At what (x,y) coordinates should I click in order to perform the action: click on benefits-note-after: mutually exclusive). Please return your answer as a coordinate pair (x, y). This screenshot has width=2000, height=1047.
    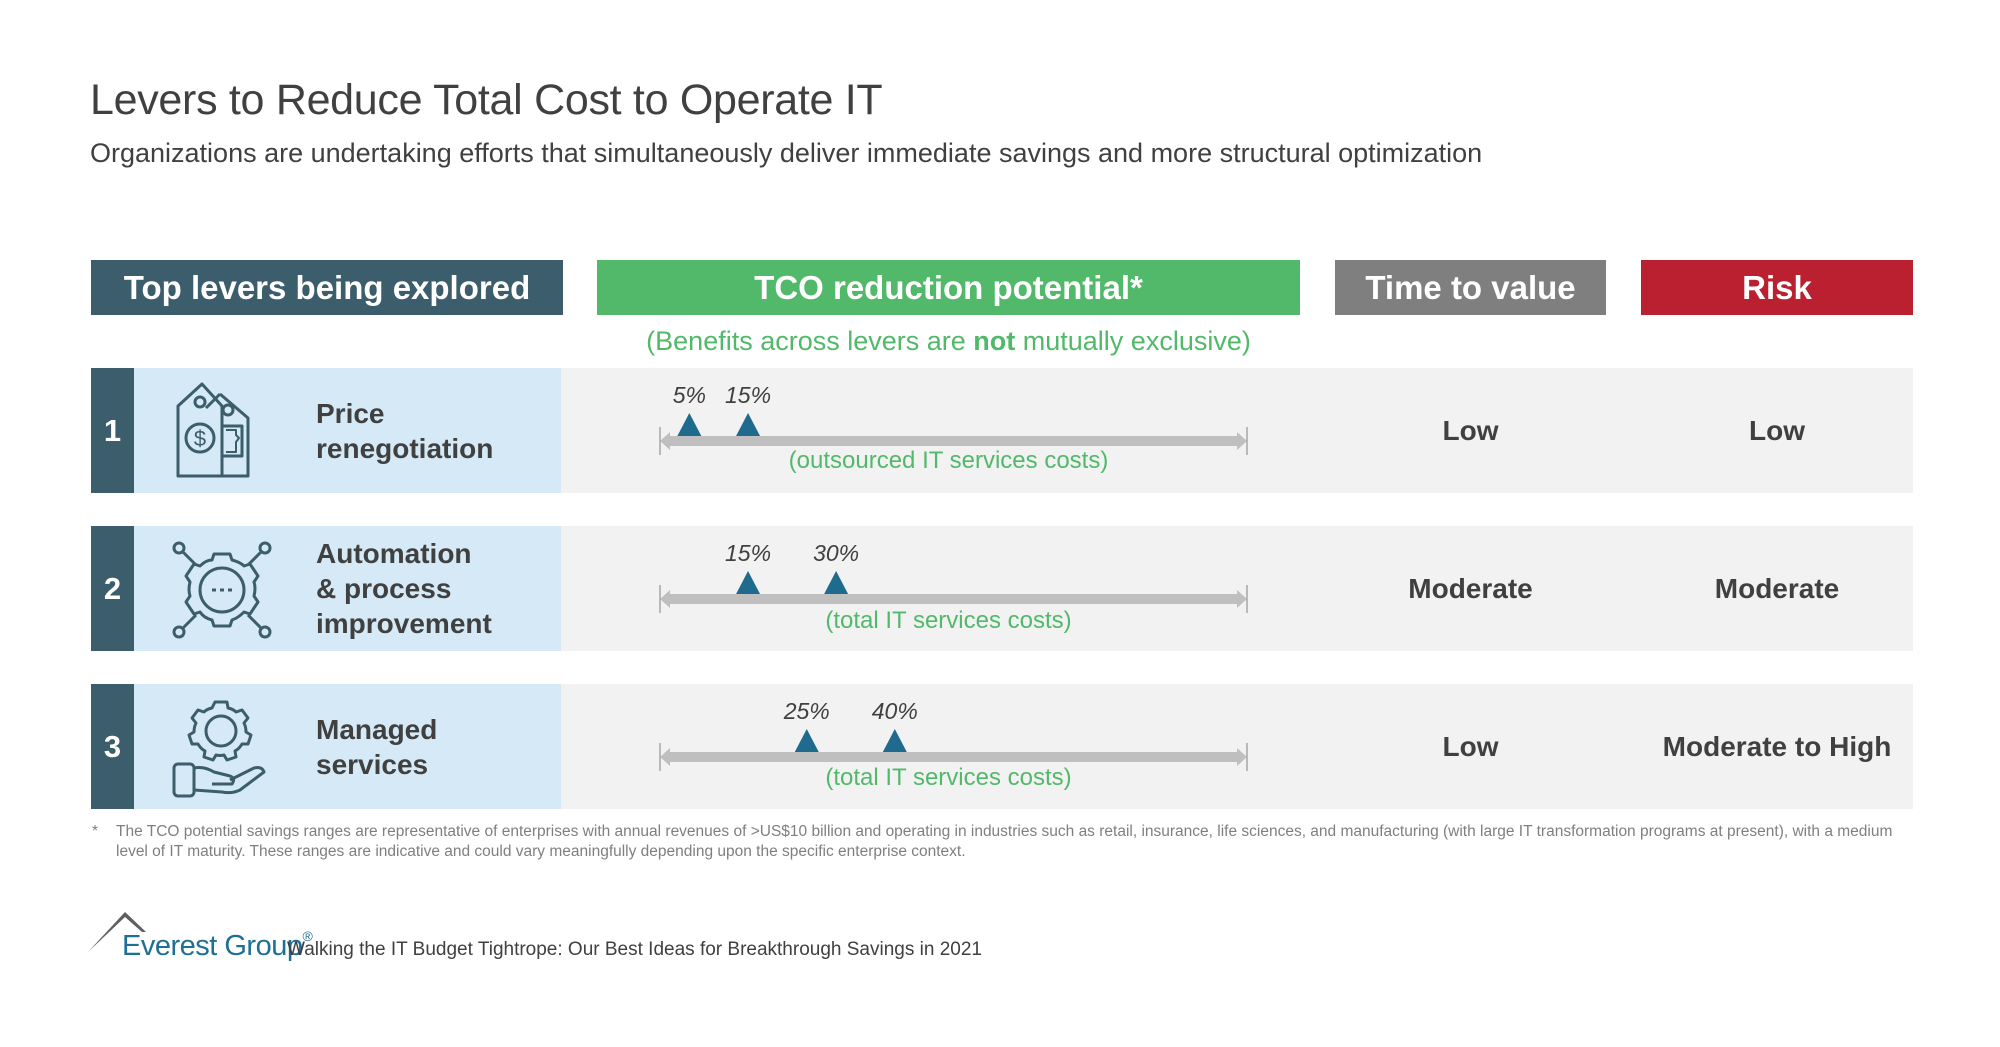
    Looking at the image, I should click on (1133, 341).